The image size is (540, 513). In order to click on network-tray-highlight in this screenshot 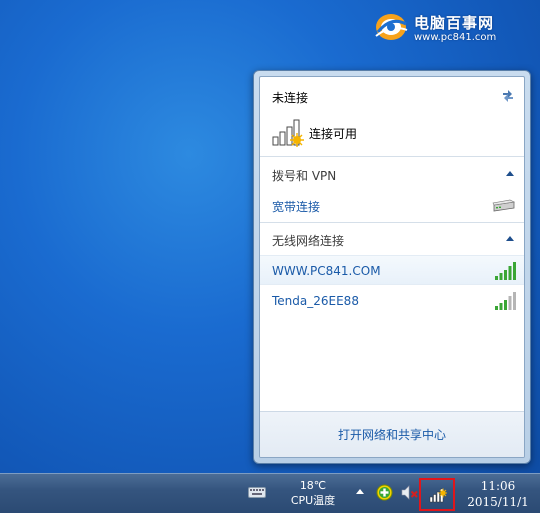, I will do `click(437, 494)`.